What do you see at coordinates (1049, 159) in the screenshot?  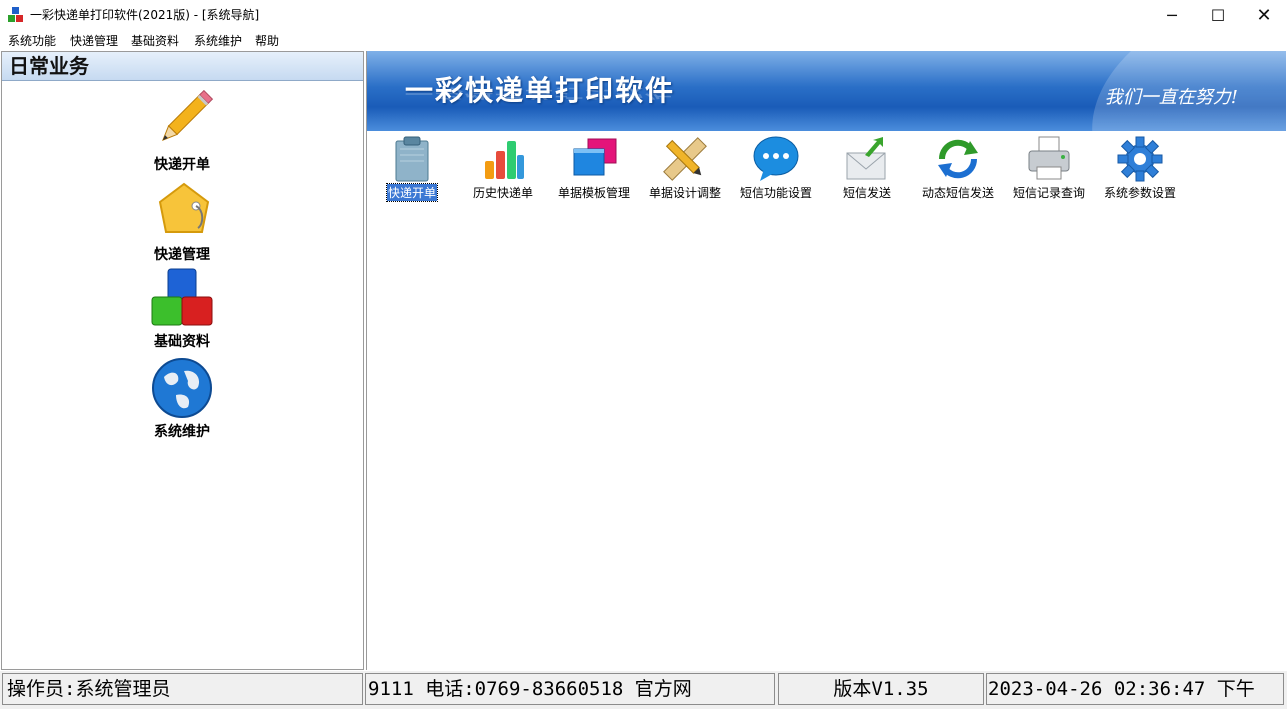 I see `printer-icon` at bounding box center [1049, 159].